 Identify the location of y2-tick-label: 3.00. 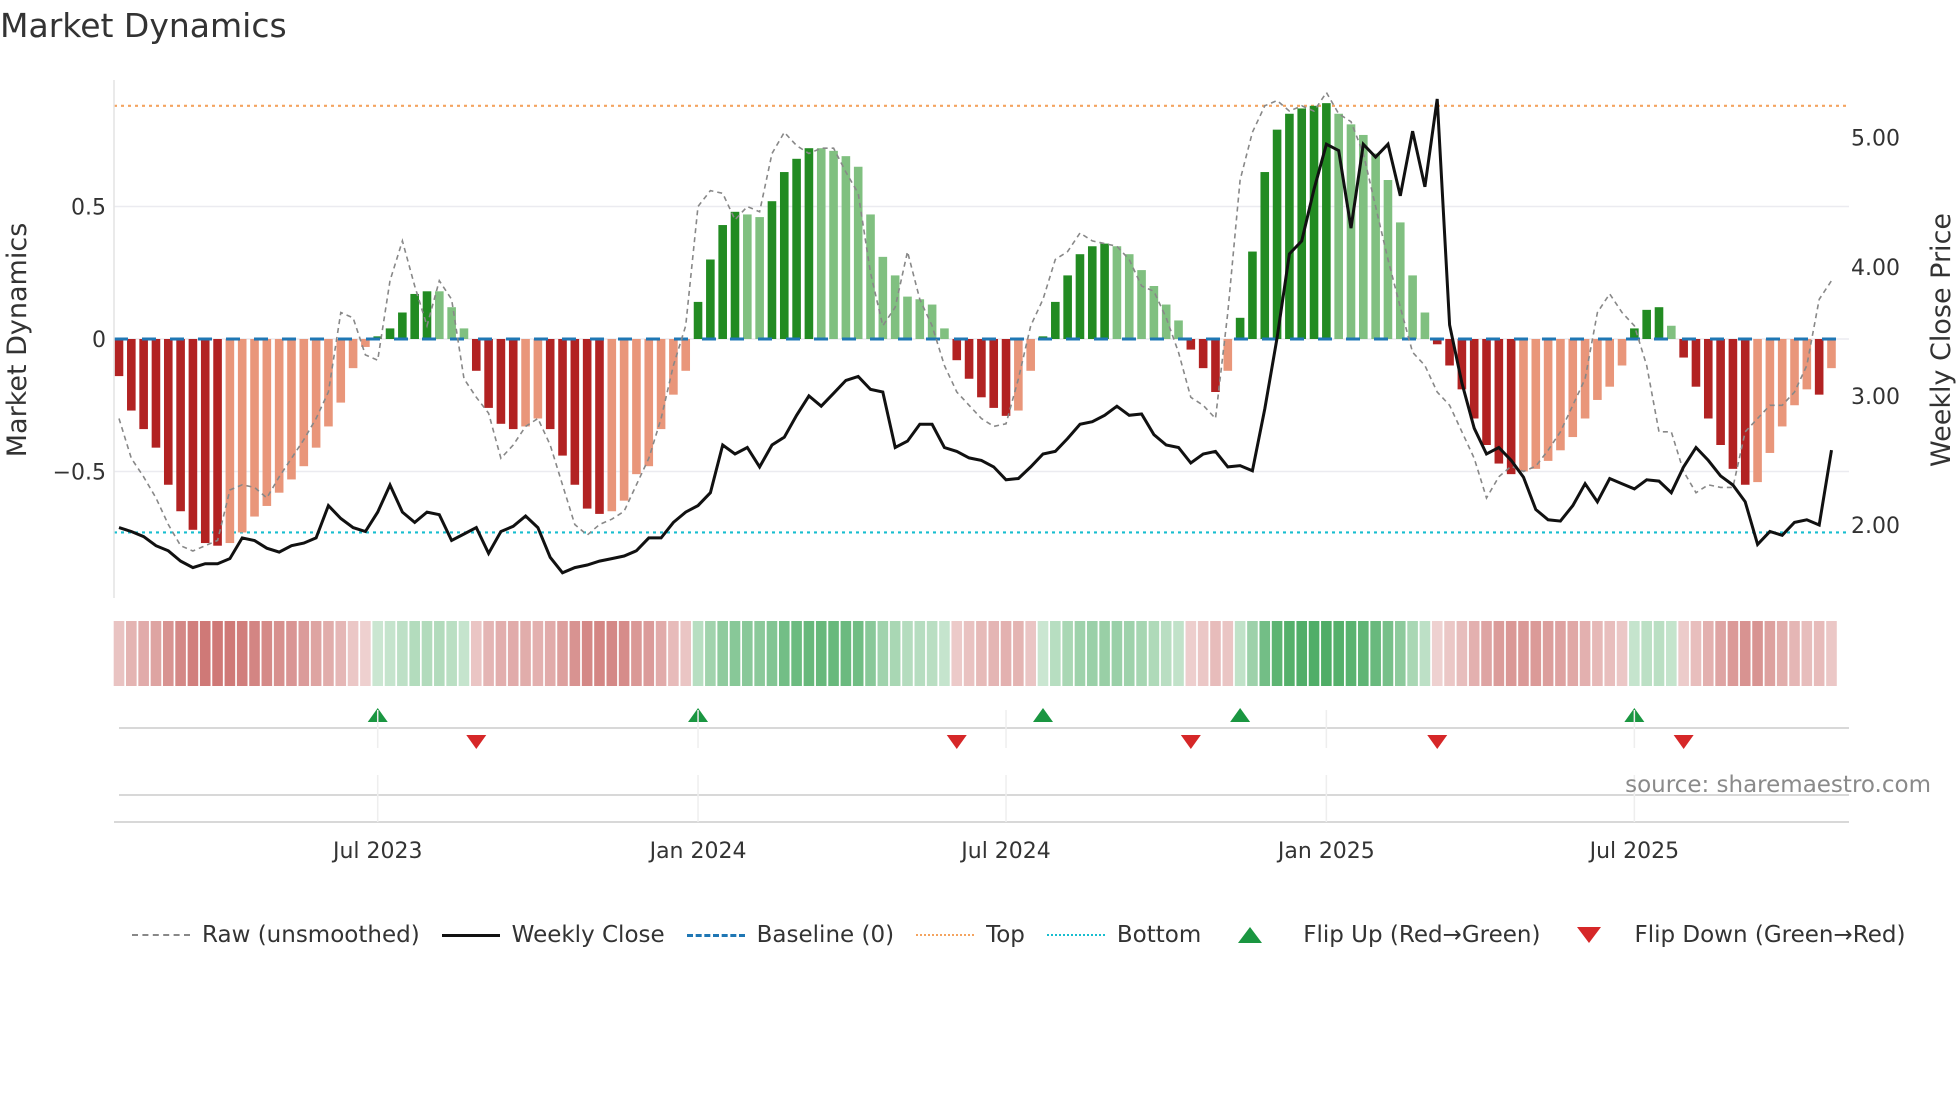
(1875, 397).